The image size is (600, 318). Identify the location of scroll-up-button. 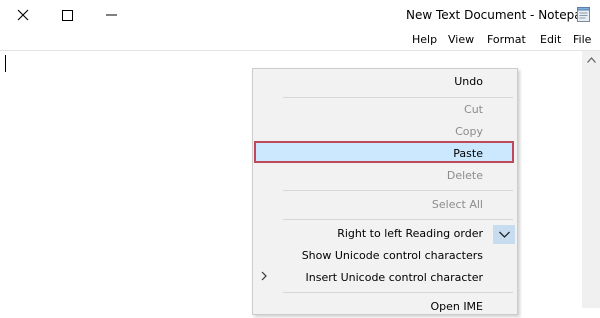
(591, 59).